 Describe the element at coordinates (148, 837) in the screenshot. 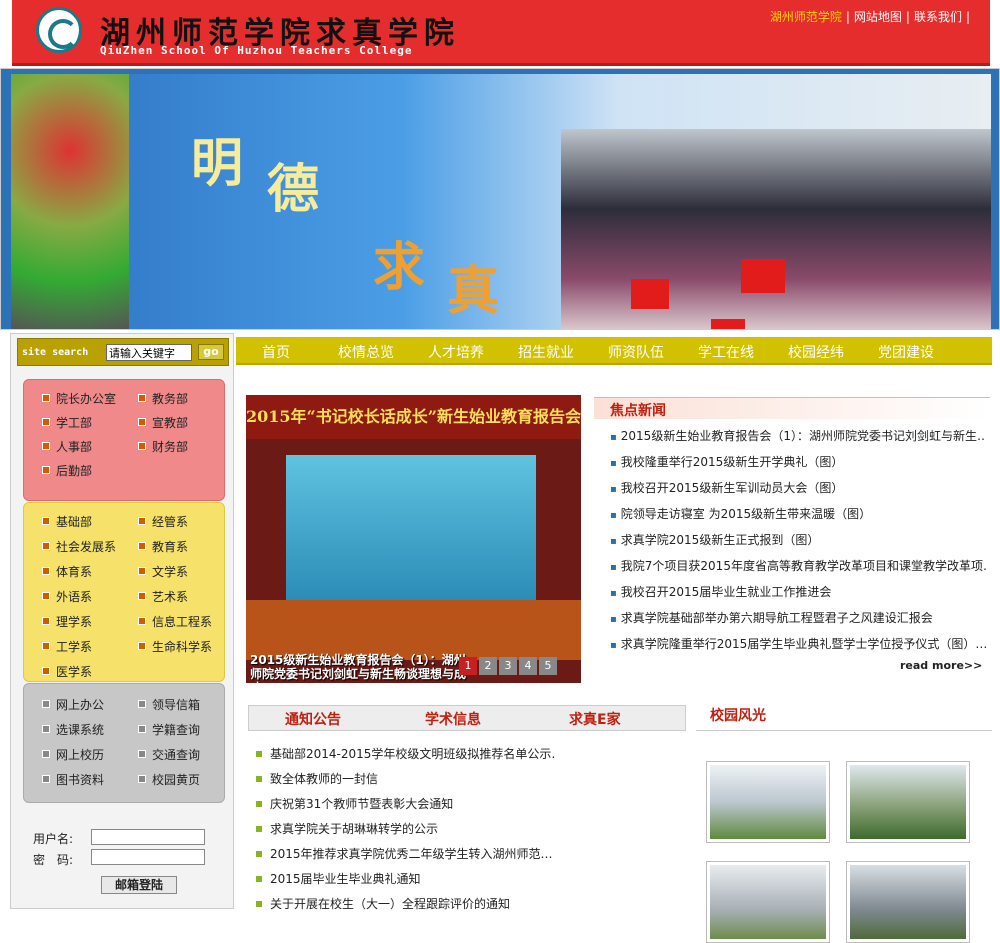

I see `username-input` at that location.